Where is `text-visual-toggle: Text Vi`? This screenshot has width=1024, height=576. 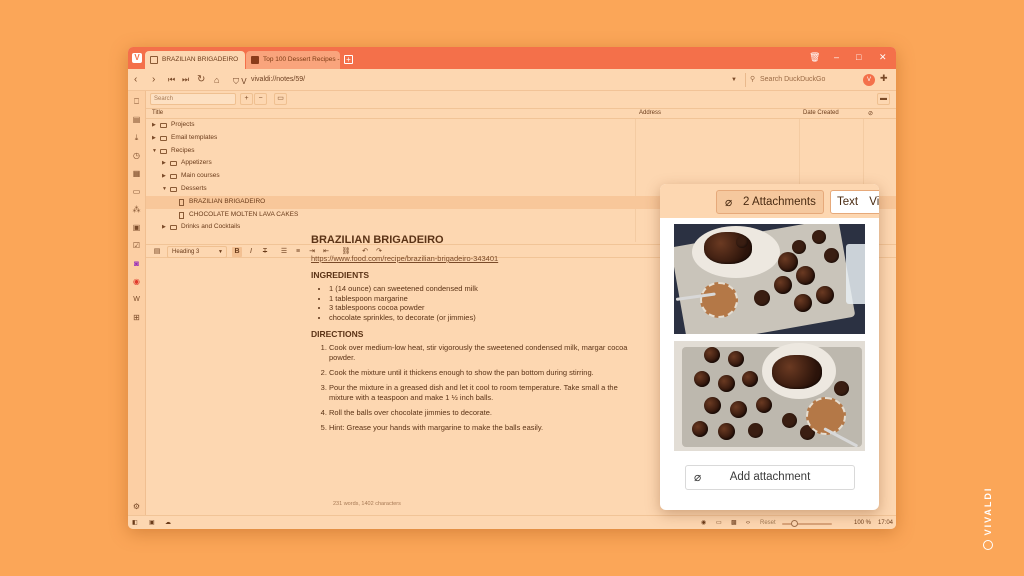 text-visual-toggle: Text Vi is located at coordinates (854, 202).